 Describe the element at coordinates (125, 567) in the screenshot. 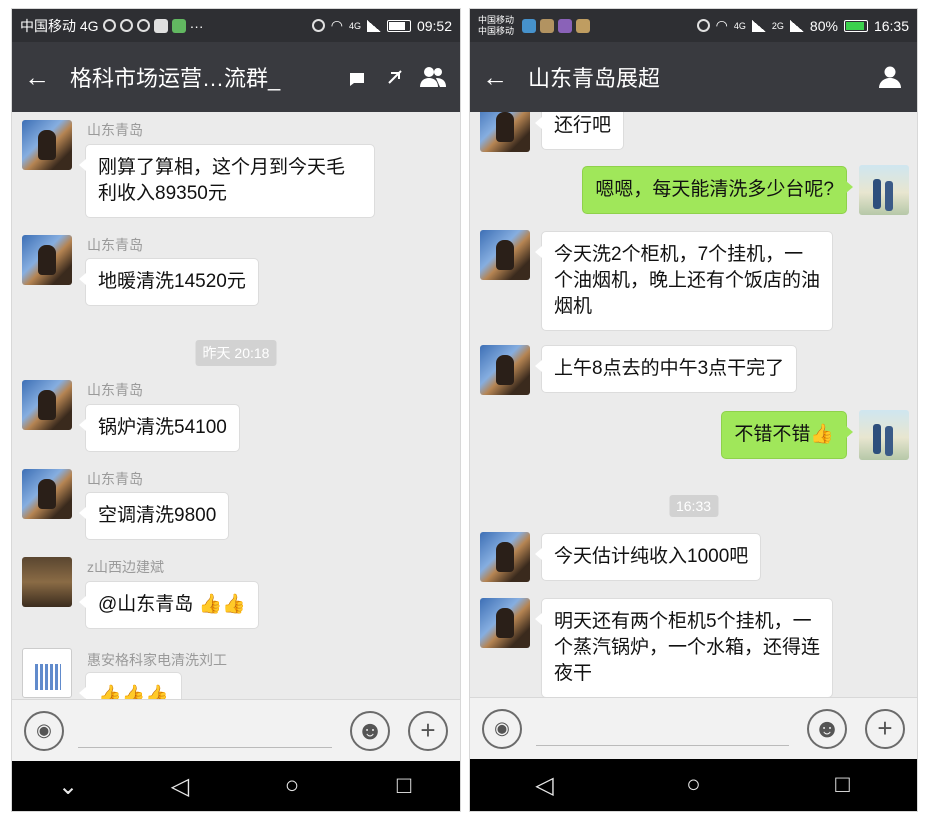

I see `sender-name: z山西边建斌` at that location.